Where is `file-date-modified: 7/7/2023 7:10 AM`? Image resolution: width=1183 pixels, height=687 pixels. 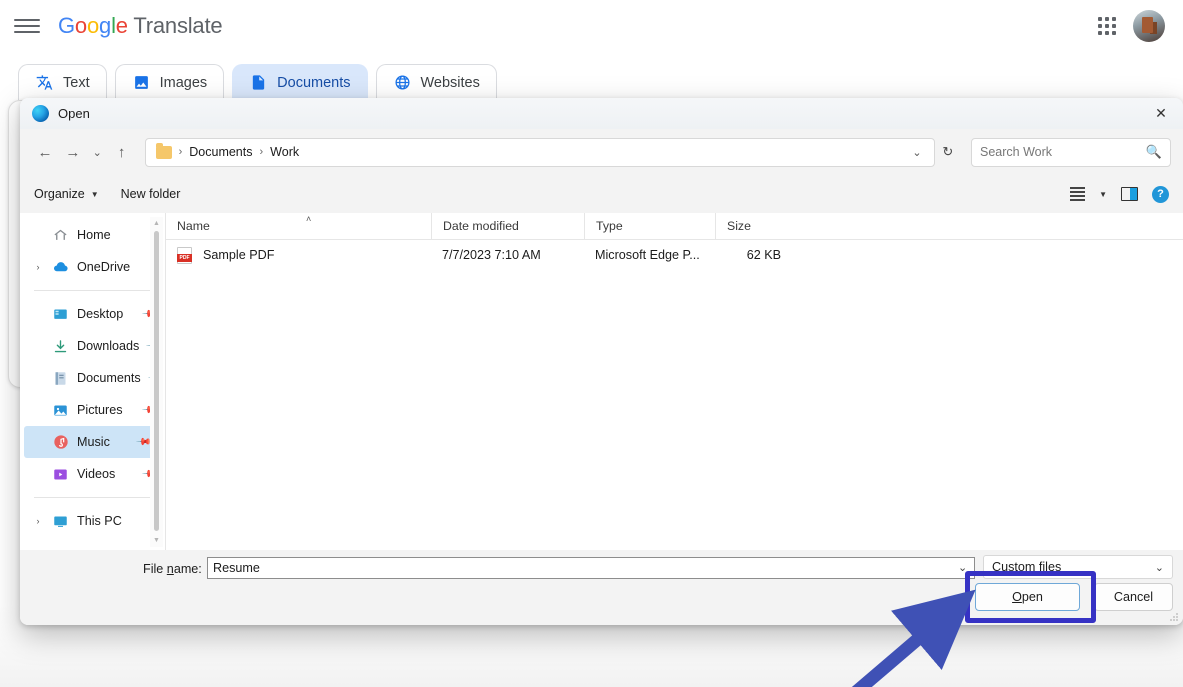
file-date-modified: 7/7/2023 7:10 AM is located at coordinates (491, 255).